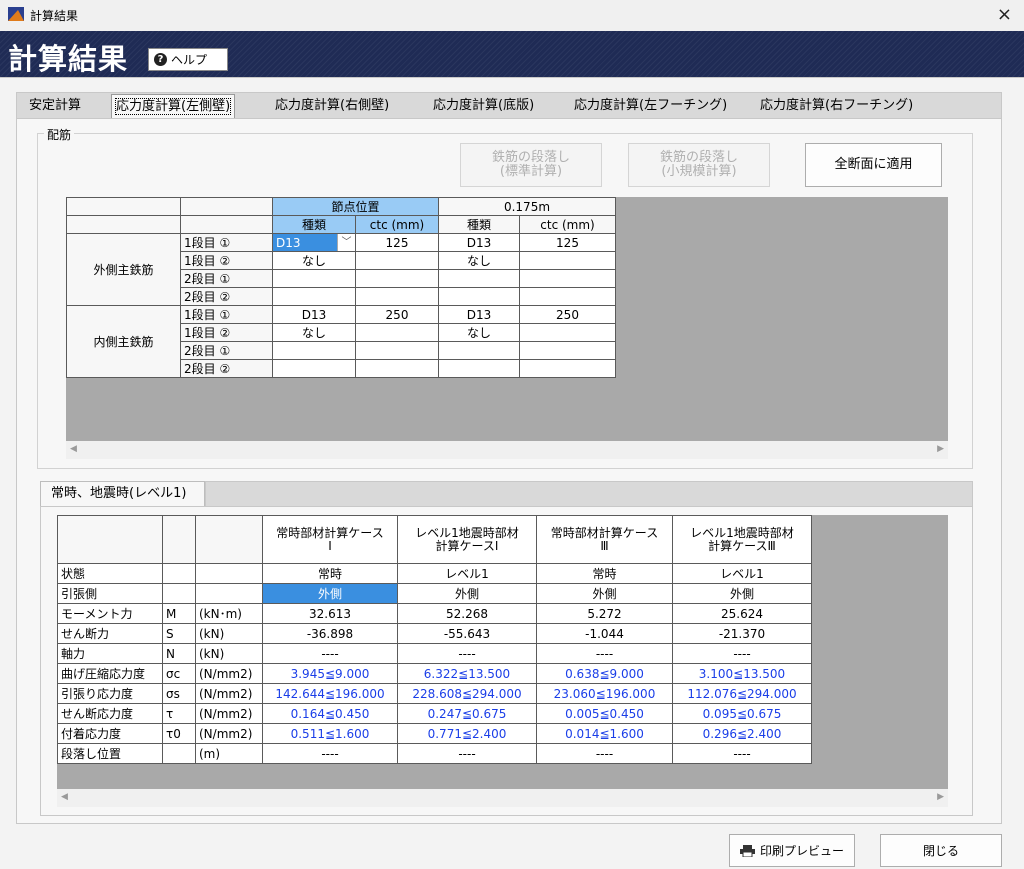 Image resolution: width=1024 pixels, height=869 pixels. What do you see at coordinates (873, 165) in the screenshot?
I see `apply-all-sections-button: 全断面に適用` at bounding box center [873, 165].